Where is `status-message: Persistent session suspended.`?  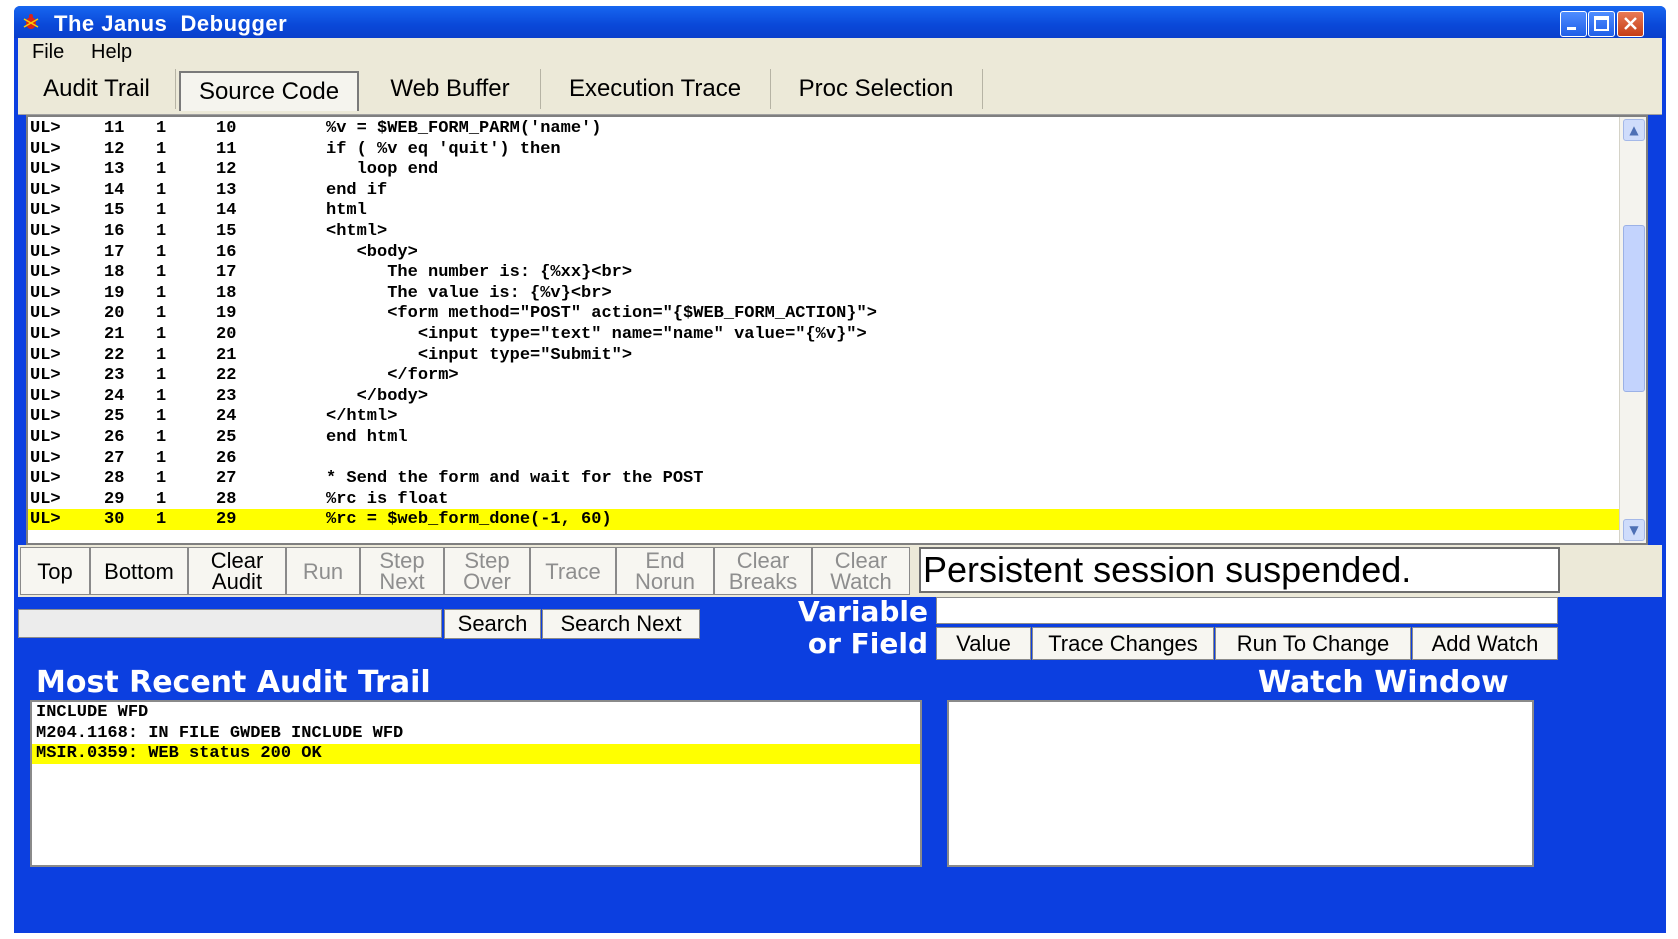 status-message: Persistent session suspended. is located at coordinates (1239, 570).